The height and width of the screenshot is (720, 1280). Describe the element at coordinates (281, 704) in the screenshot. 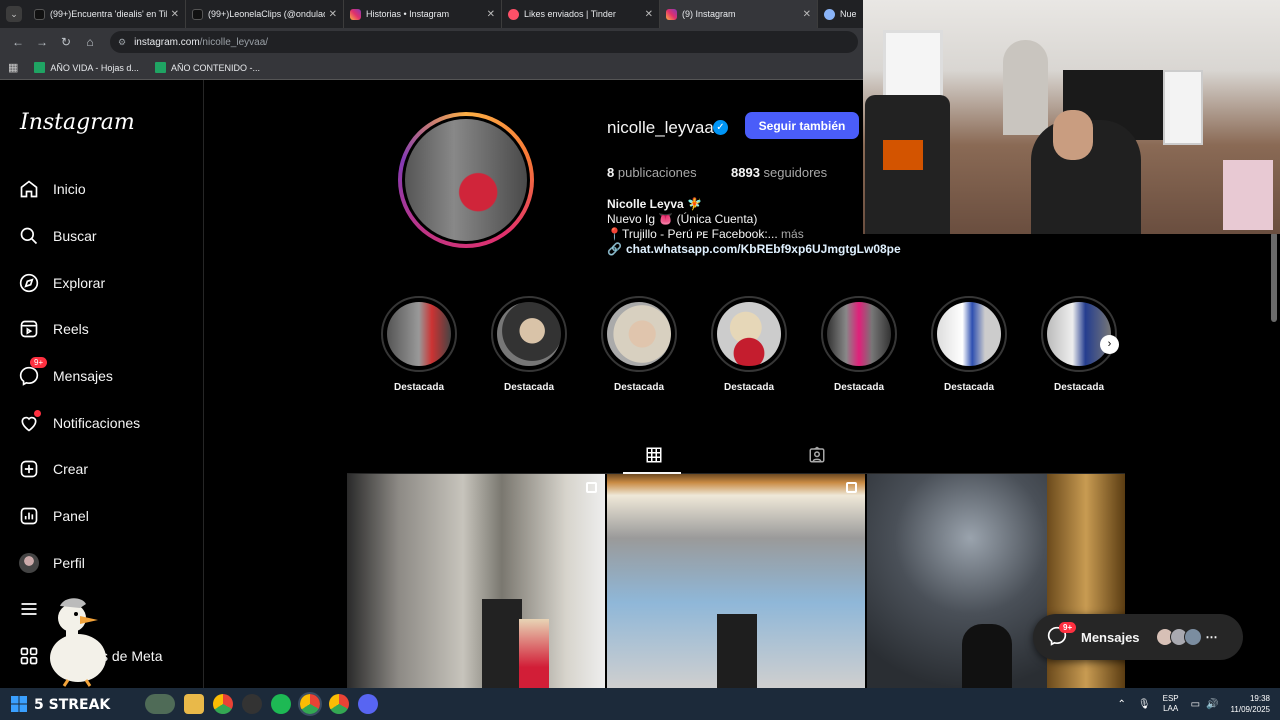

I see `spotify-icon` at that location.